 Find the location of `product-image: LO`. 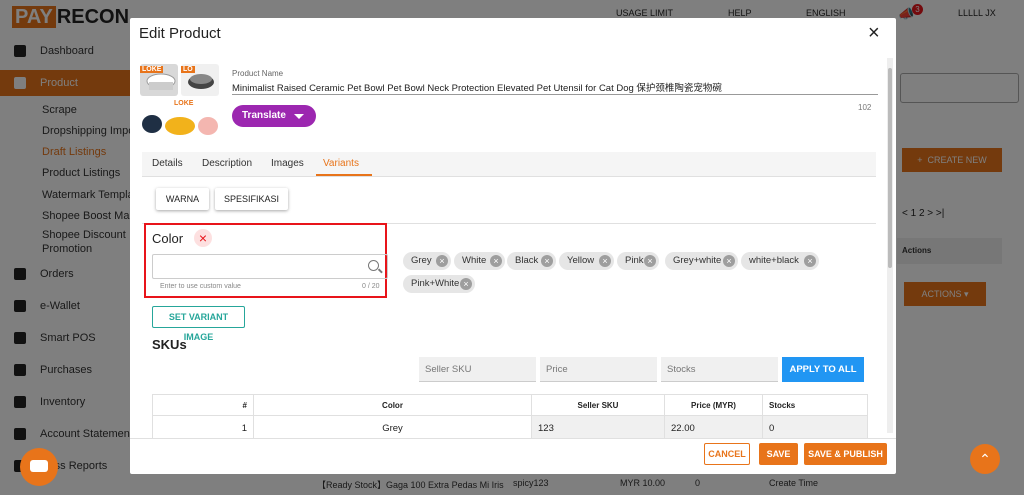

product-image: LO is located at coordinates (200, 80).